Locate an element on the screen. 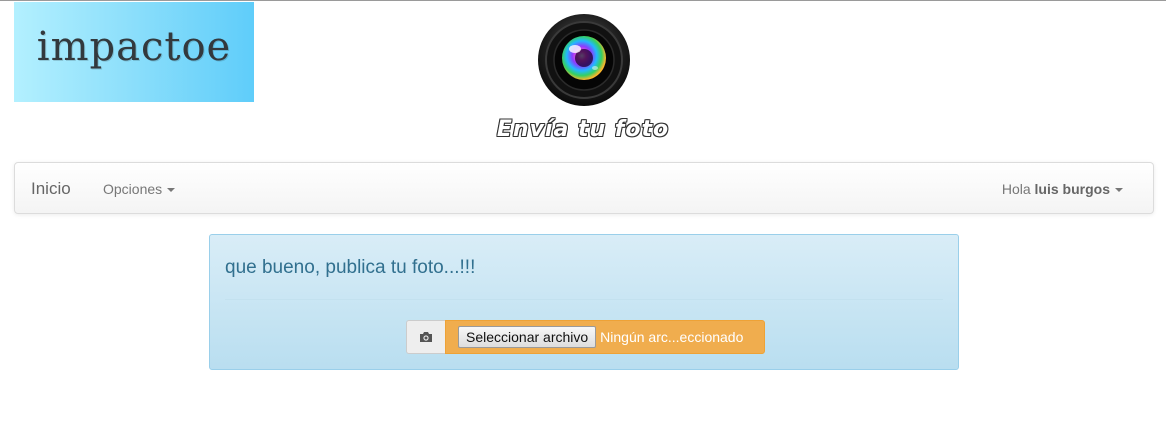  nav-brand-inicio: Inicio is located at coordinates (51, 189).